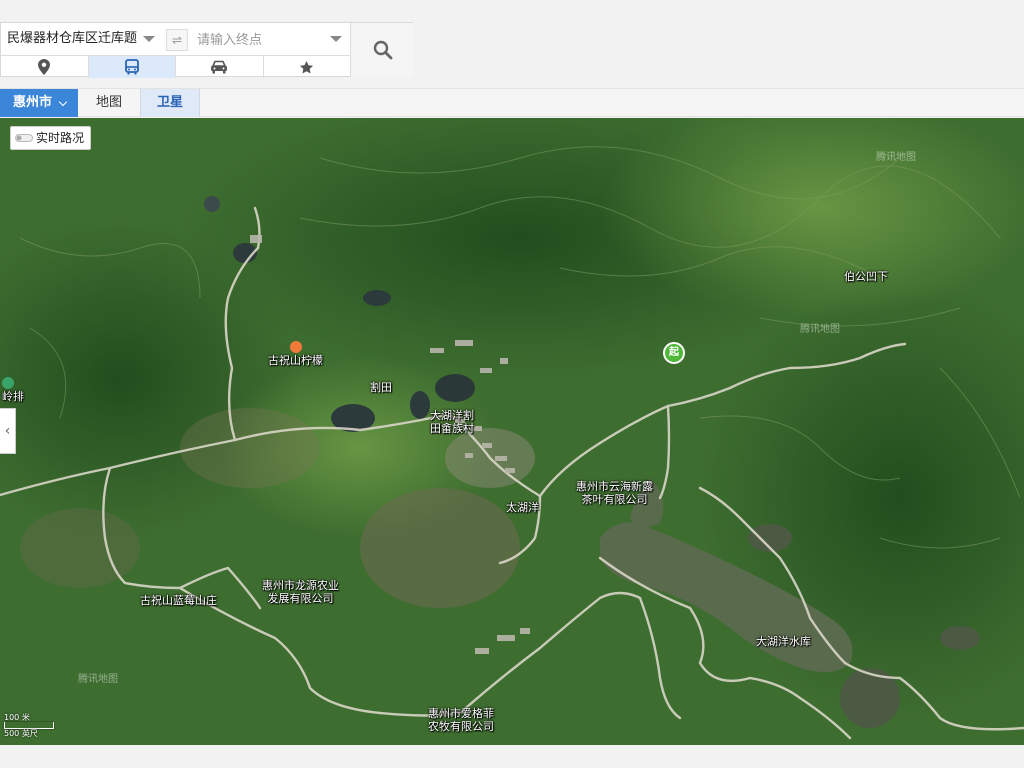 The width and height of the screenshot is (1024, 768). What do you see at coordinates (13, 396) in the screenshot?
I see `place-label: 岭排` at bounding box center [13, 396].